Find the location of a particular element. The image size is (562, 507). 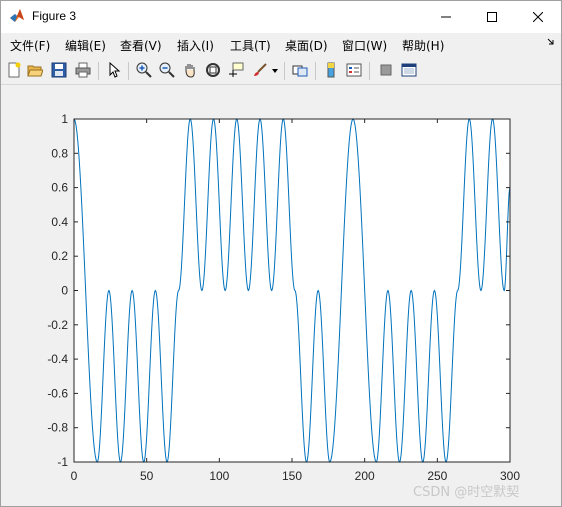

rotate-3d-icon is located at coordinates (213, 70).